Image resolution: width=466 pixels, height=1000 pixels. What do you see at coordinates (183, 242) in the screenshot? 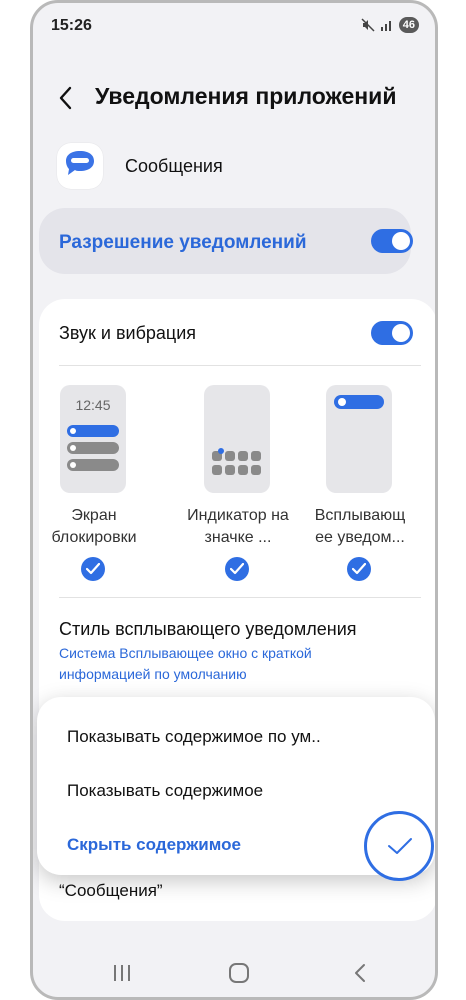
I see `allow-notifications-label: Разрешение уведомлений` at bounding box center [183, 242].